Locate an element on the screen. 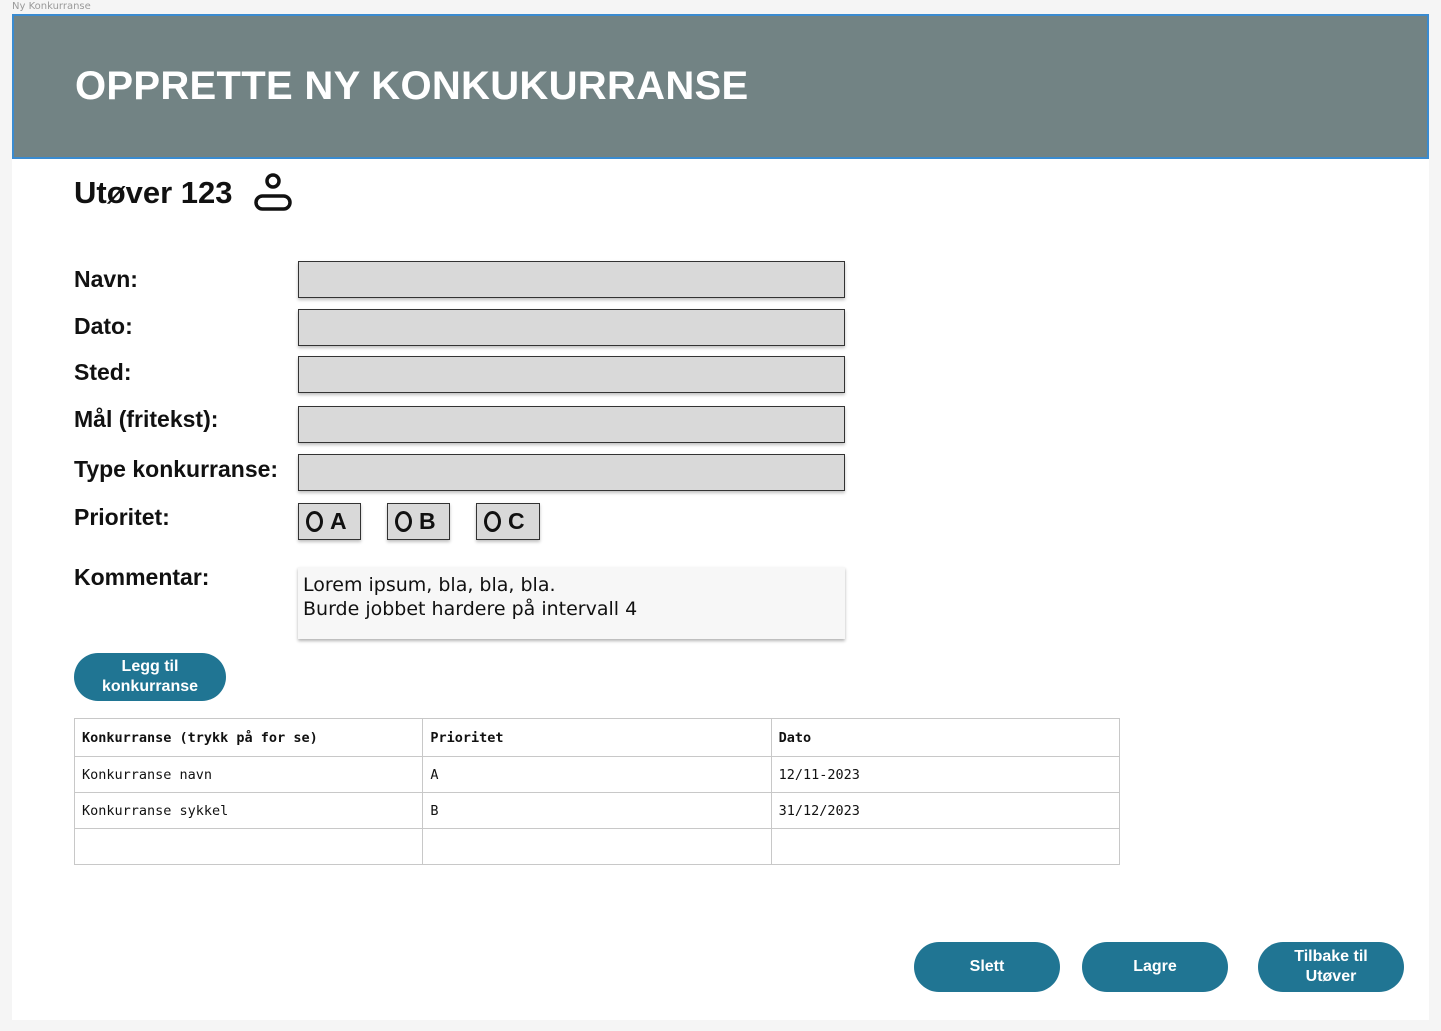 This screenshot has height=1031, width=1441. add-button-label-line1: Legg til is located at coordinates (150, 666).